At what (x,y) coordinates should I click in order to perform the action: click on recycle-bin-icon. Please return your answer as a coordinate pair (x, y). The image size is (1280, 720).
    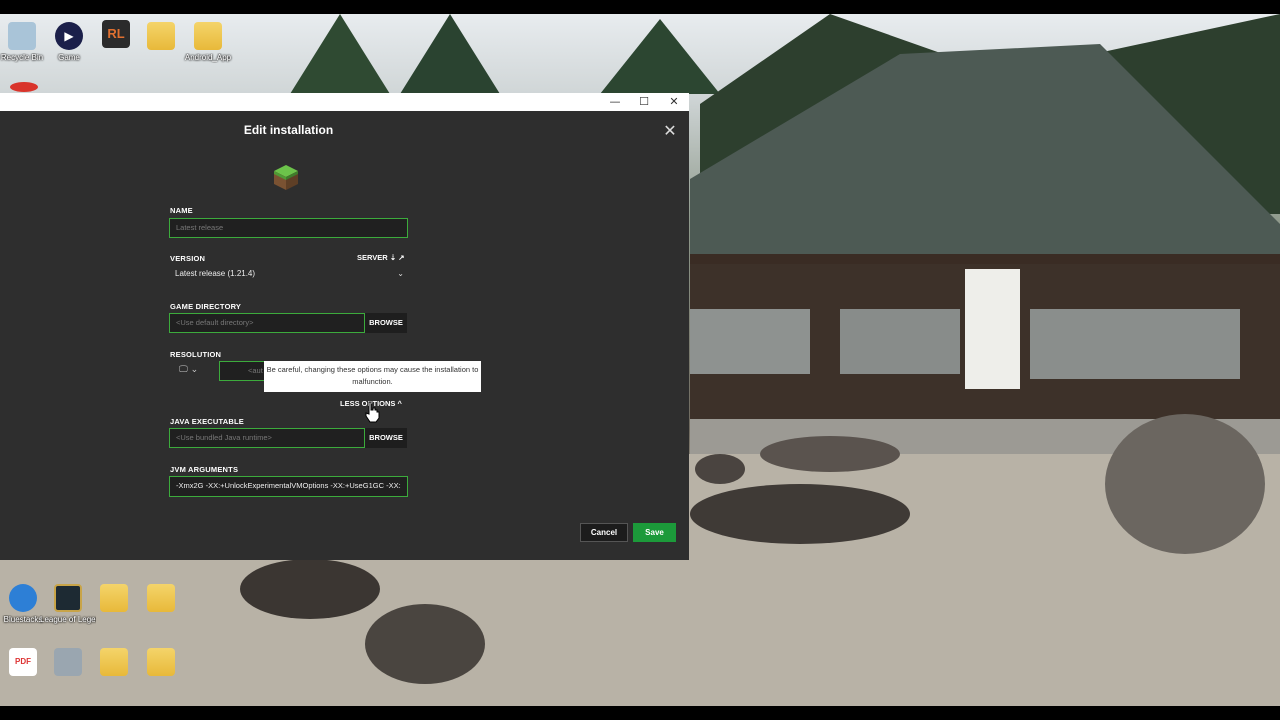
    Looking at the image, I should click on (22, 36).